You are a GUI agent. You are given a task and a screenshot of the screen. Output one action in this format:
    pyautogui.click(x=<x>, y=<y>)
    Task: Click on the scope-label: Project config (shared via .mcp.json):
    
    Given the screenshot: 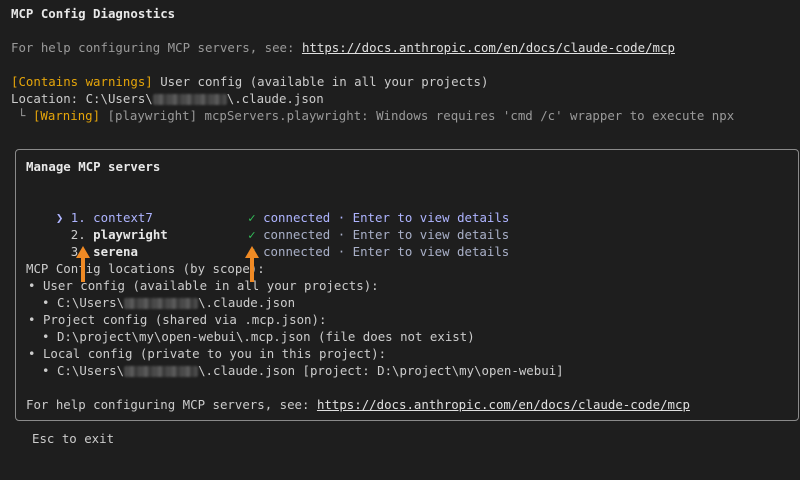 What is the action you would take?
    pyautogui.click(x=184, y=319)
    